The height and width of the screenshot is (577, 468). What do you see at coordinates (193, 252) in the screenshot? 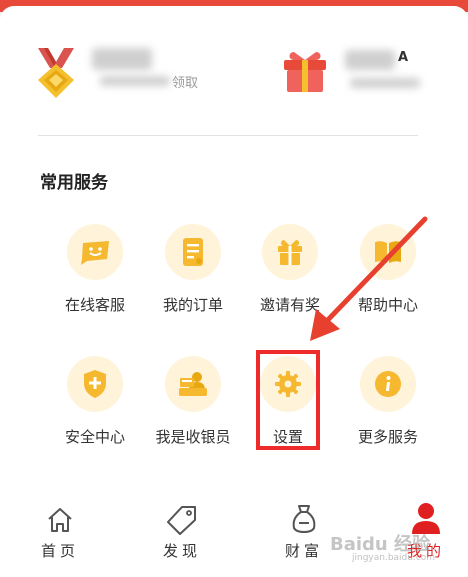
I see `order-icon` at bounding box center [193, 252].